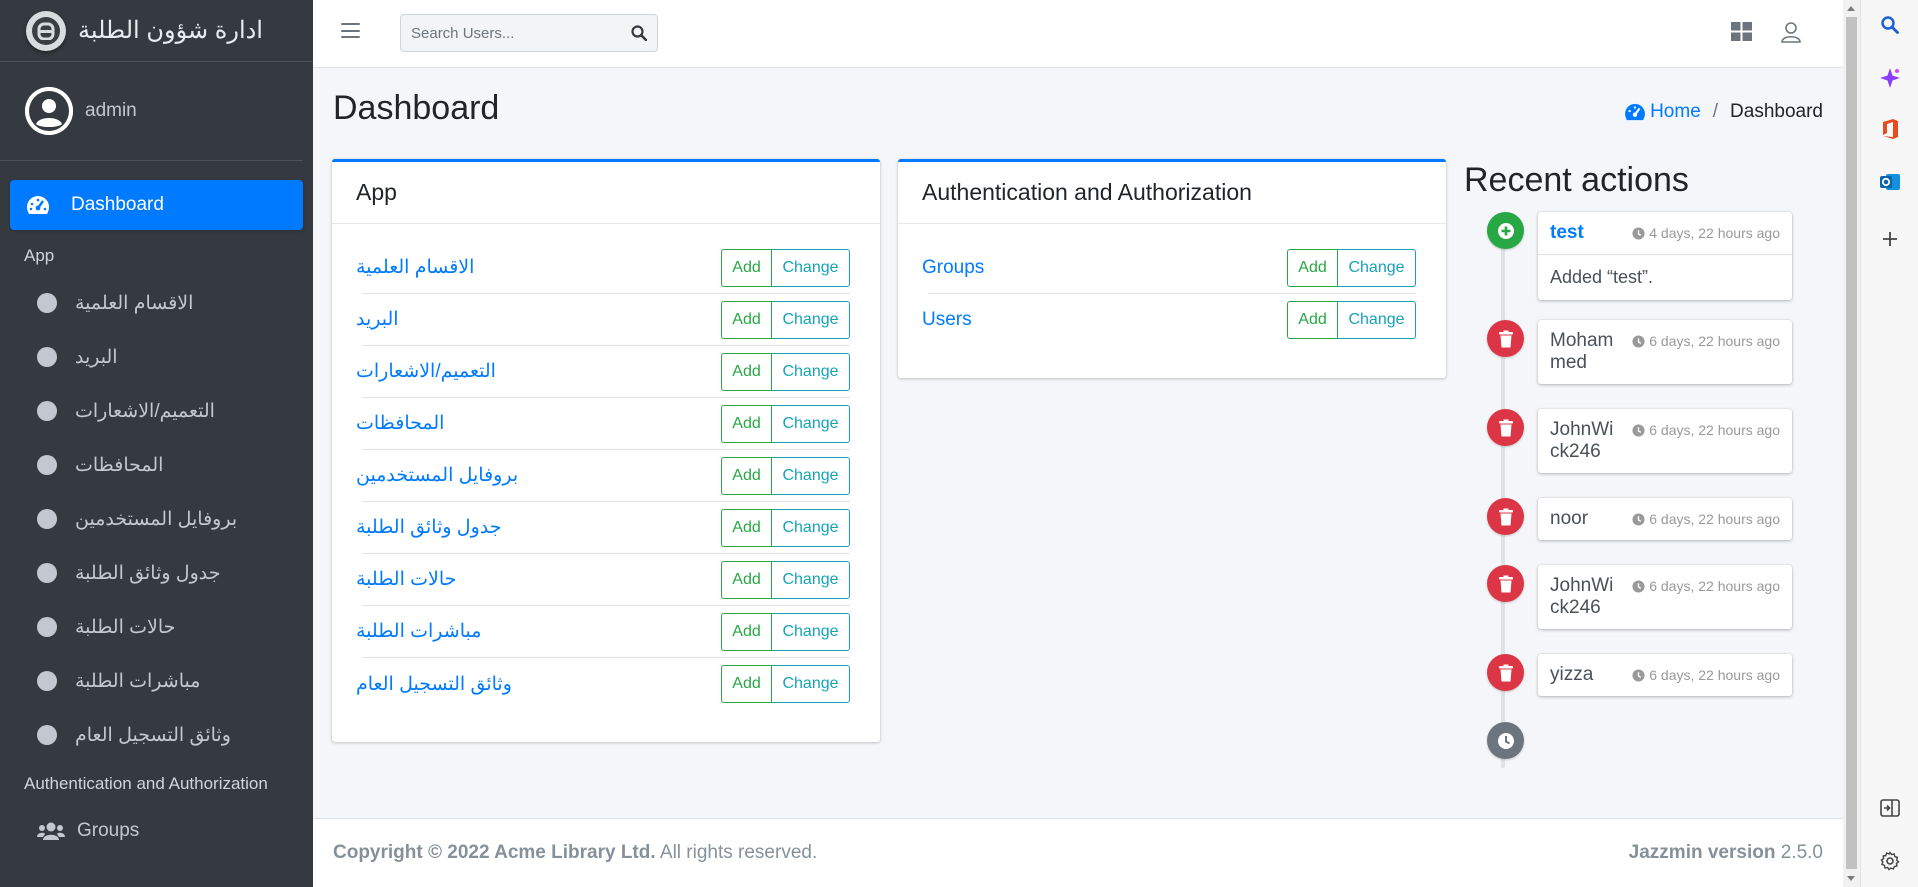 The height and width of the screenshot is (887, 1918). What do you see at coordinates (1741, 34) in the screenshot?
I see `apps-grid-icon` at bounding box center [1741, 34].